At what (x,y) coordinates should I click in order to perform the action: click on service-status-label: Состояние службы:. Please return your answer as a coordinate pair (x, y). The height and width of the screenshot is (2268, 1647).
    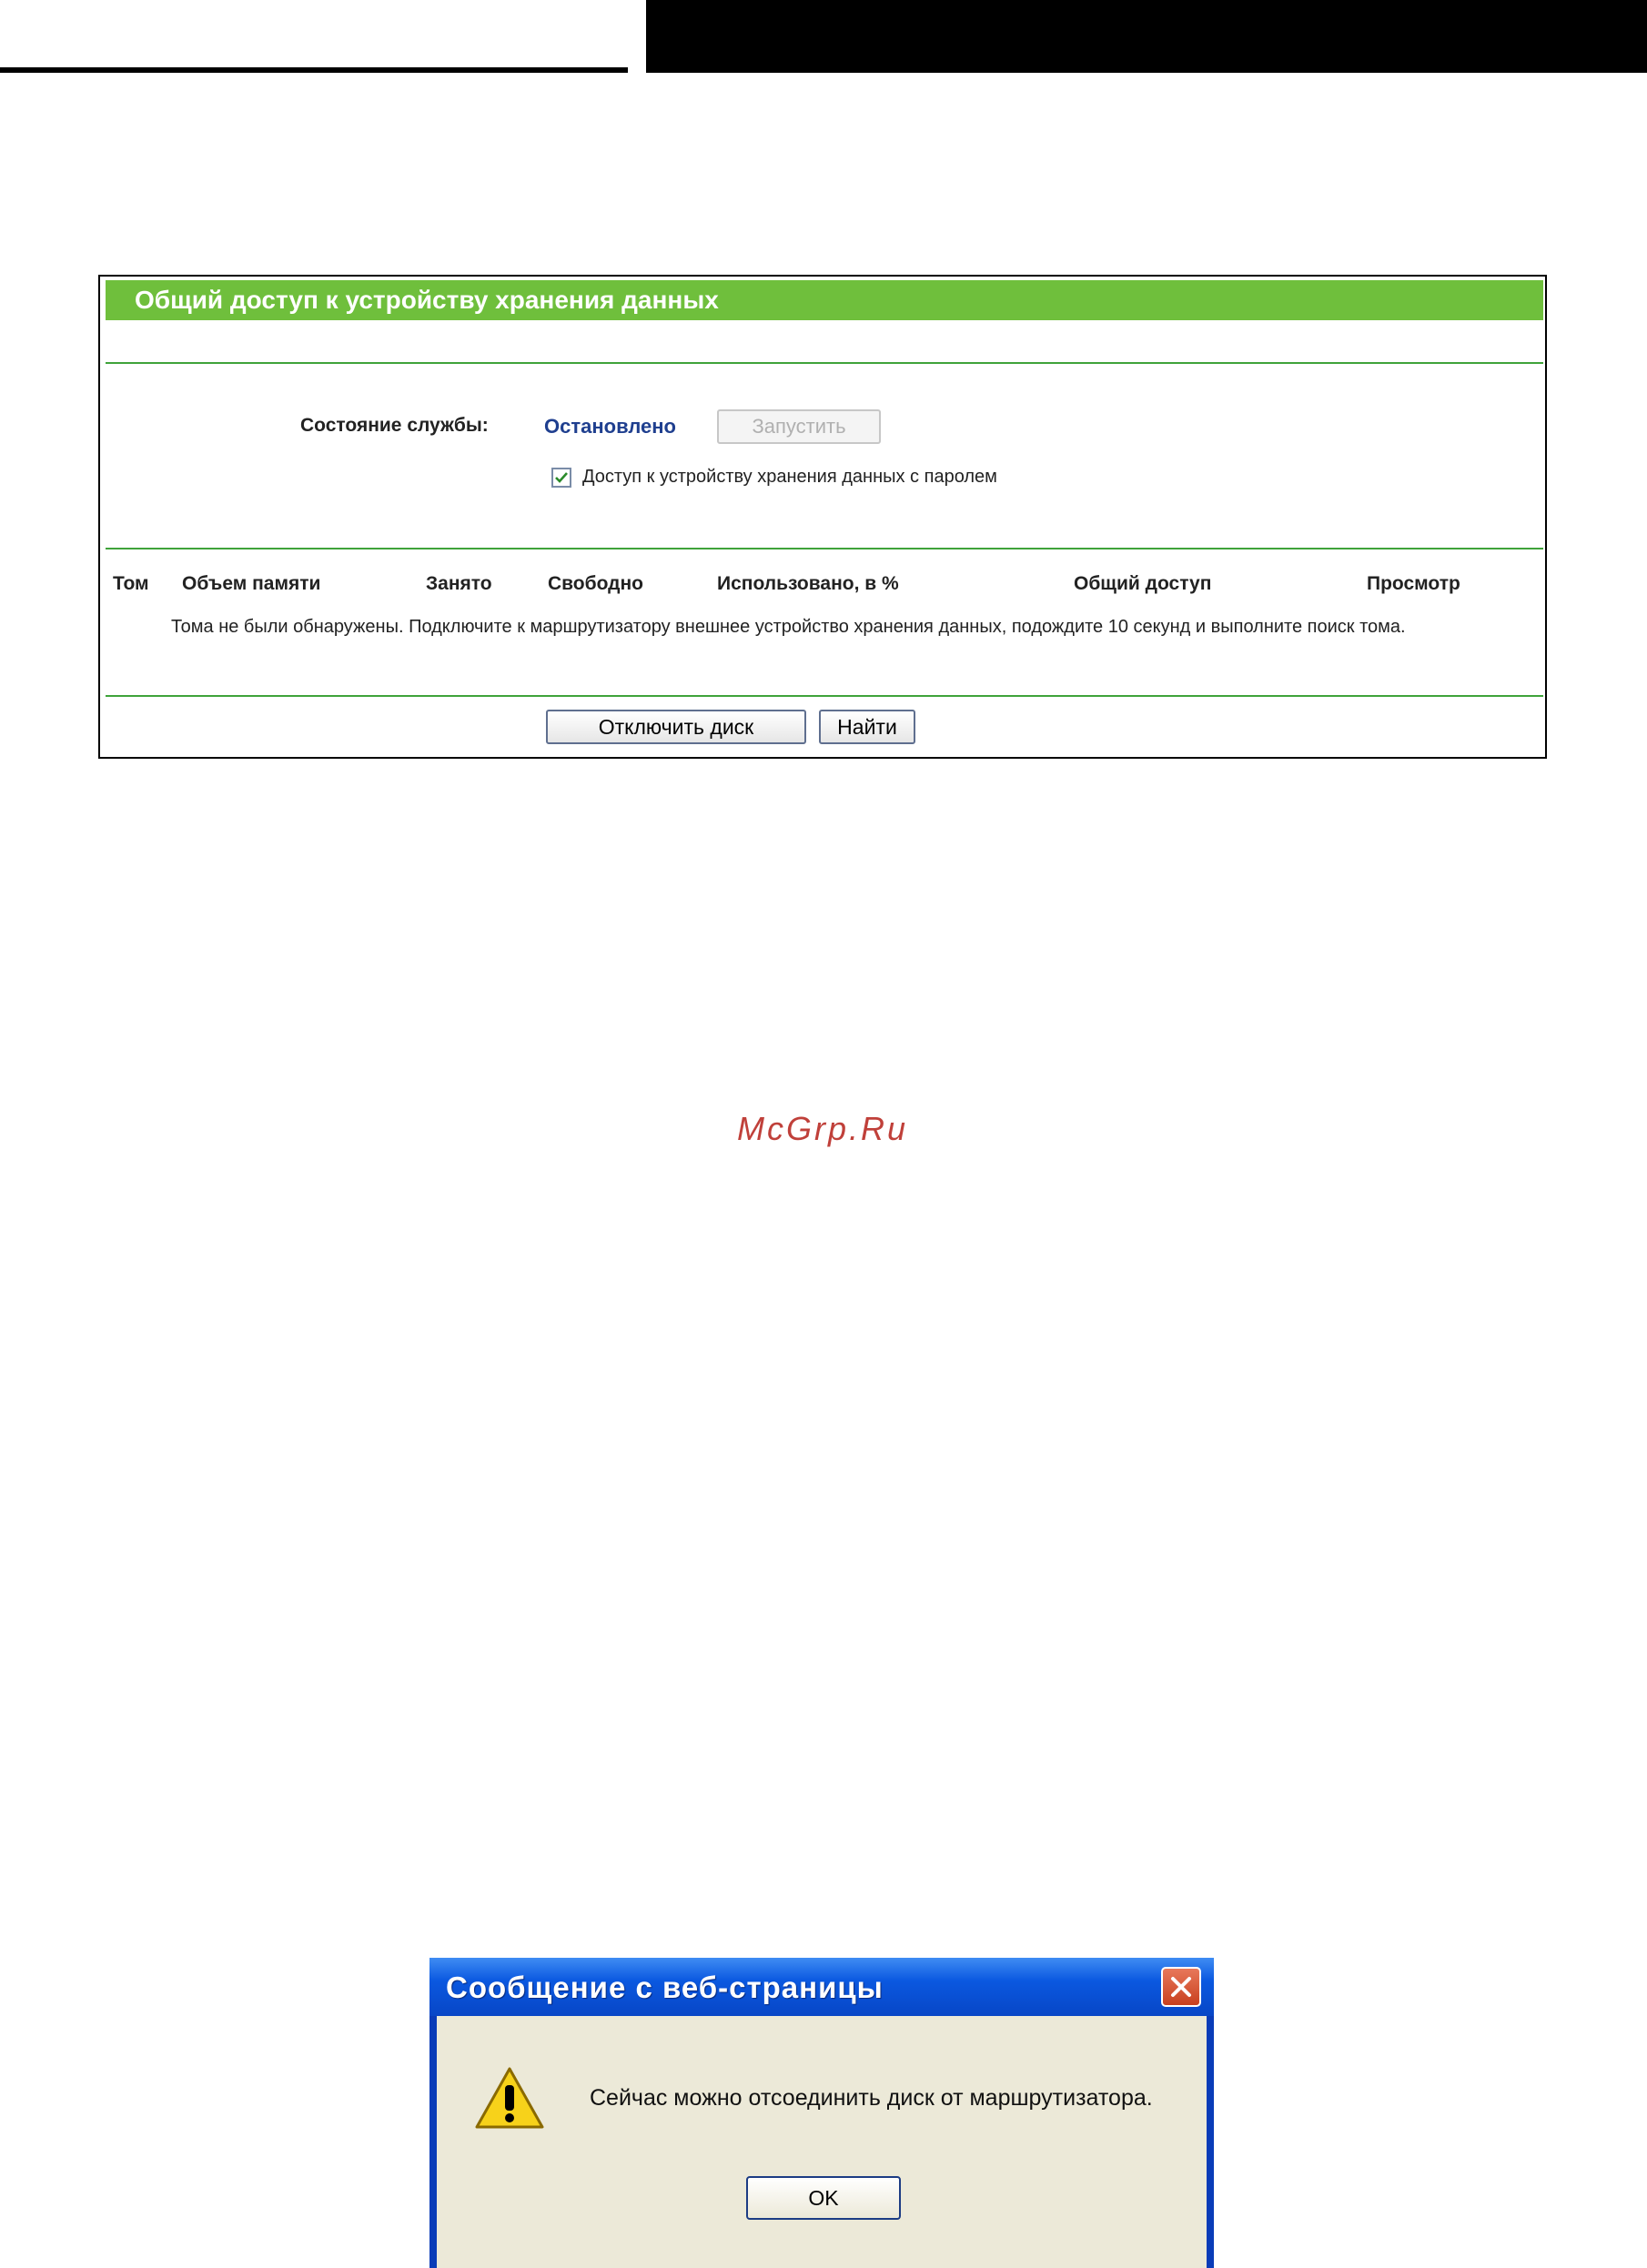
    Looking at the image, I should click on (394, 426).